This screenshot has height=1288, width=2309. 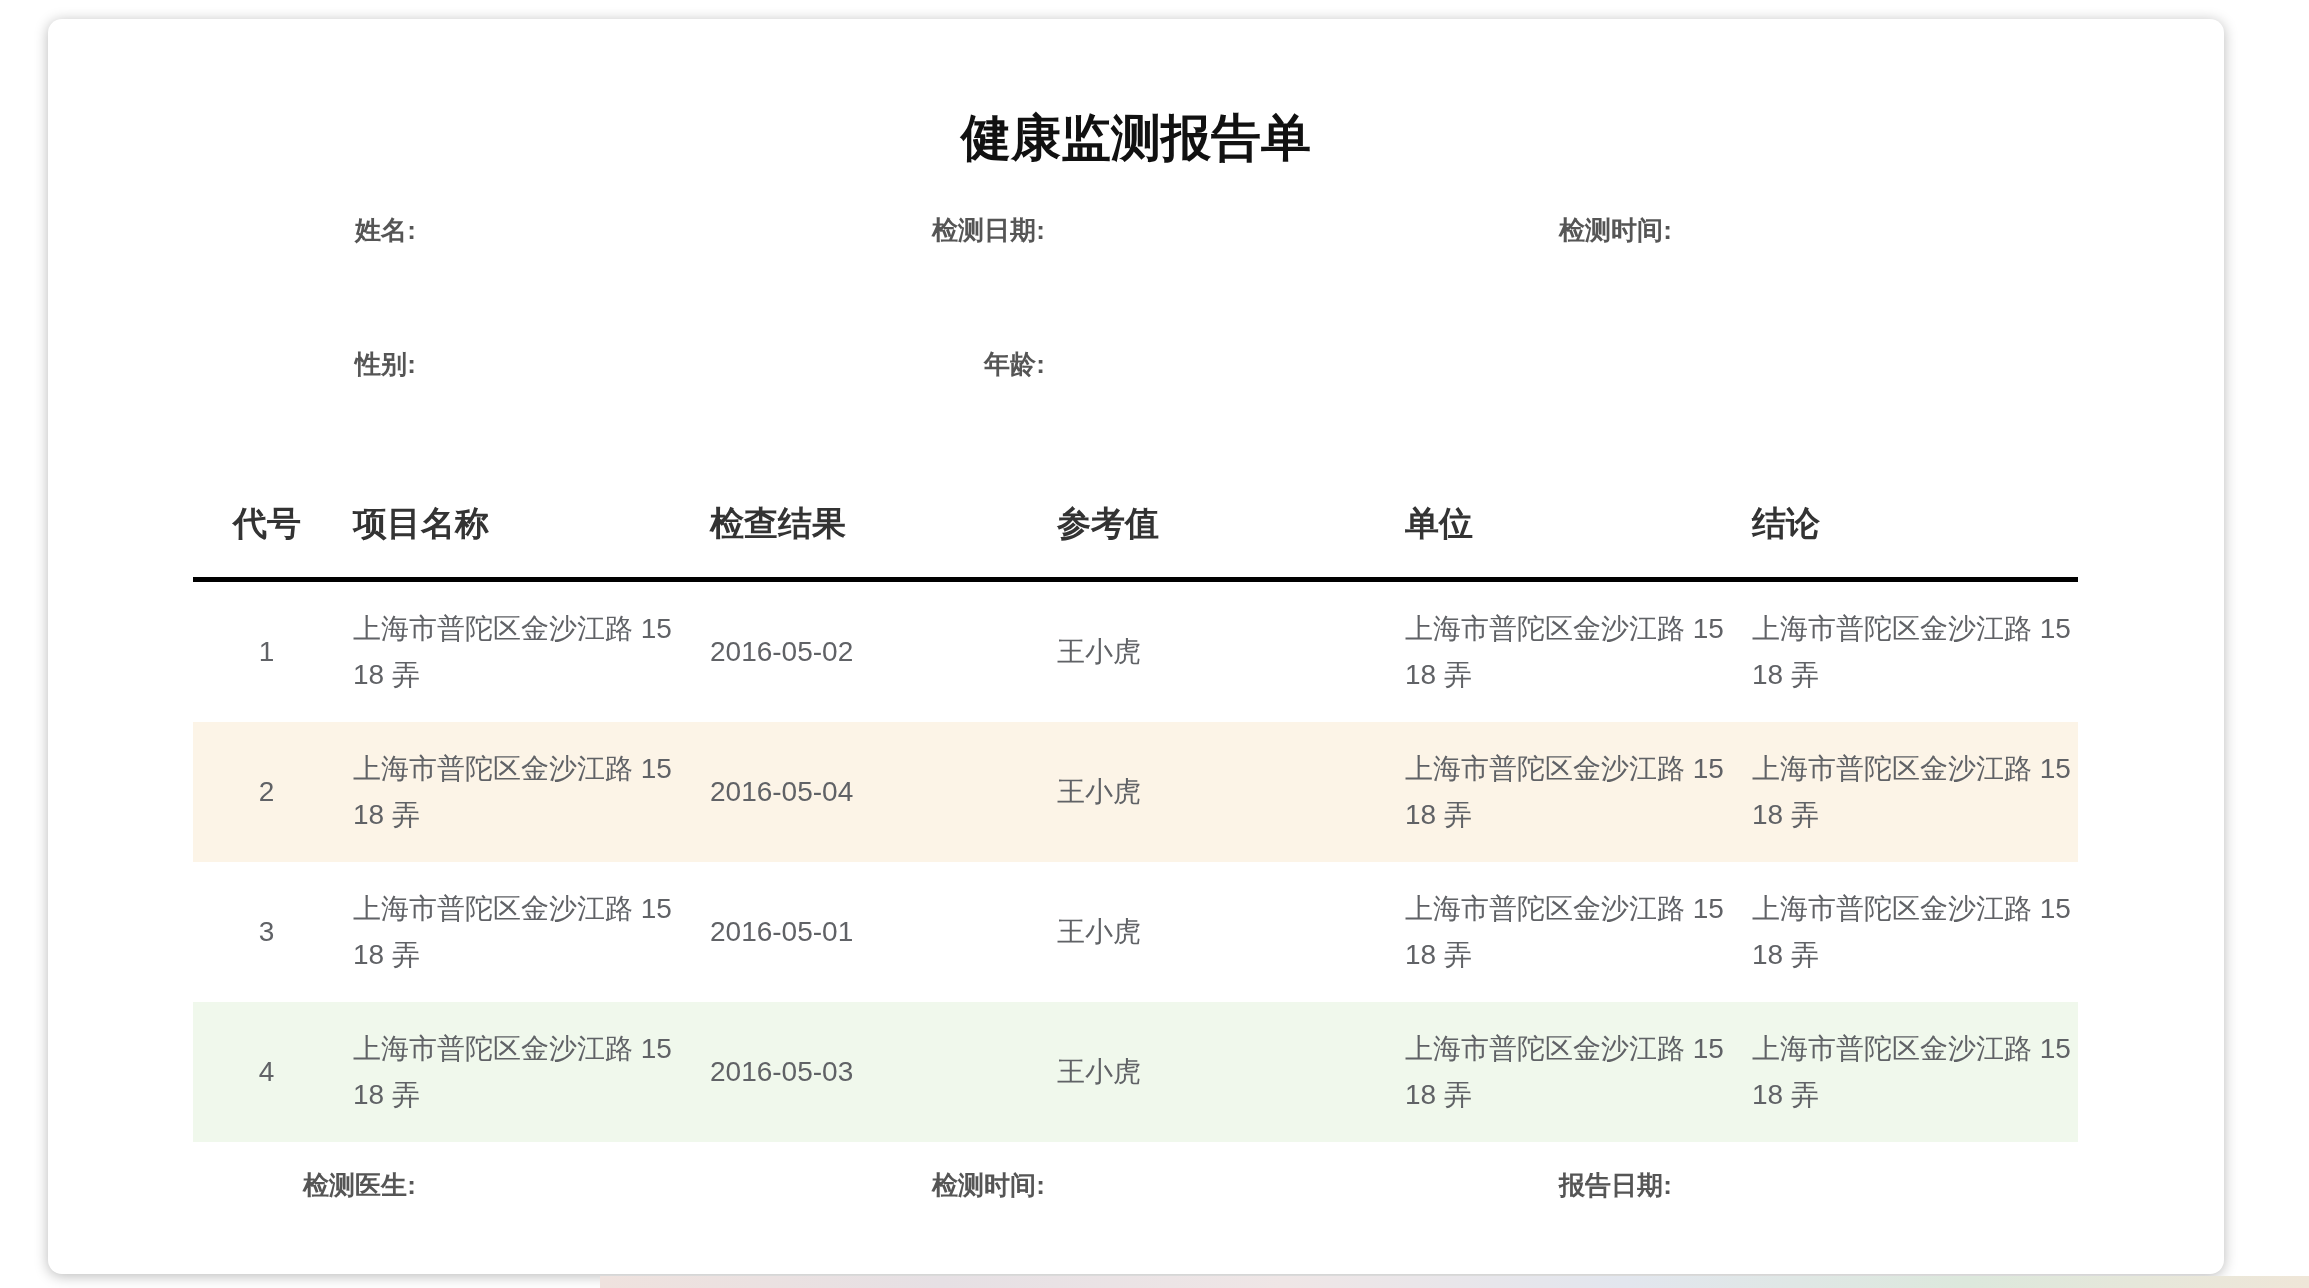 I want to click on column-header: 项目名称, so click(x=420, y=523).